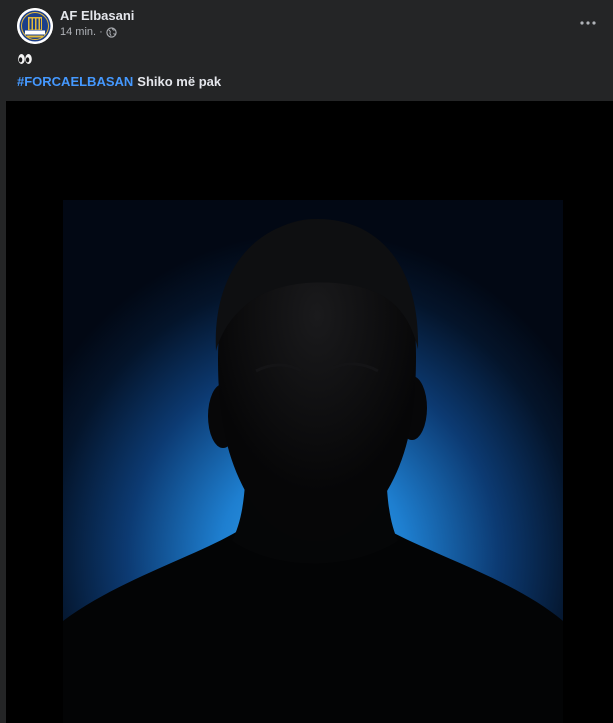 Image resolution: width=613 pixels, height=723 pixels. I want to click on avatar, so click(35, 26).